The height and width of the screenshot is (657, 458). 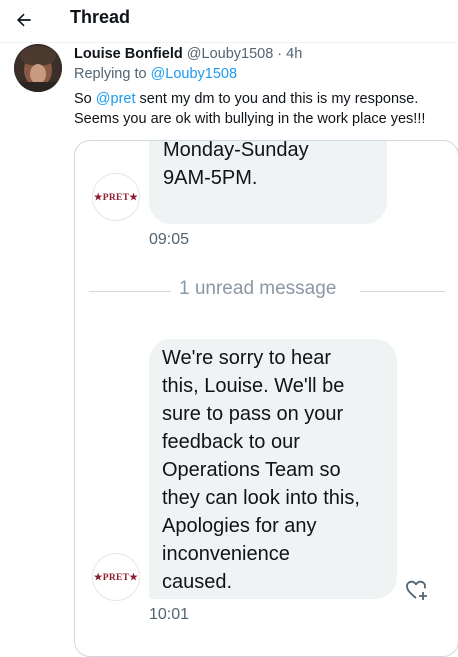 What do you see at coordinates (247, 358) in the screenshot?
I see `message-line: We're sorry to hear` at bounding box center [247, 358].